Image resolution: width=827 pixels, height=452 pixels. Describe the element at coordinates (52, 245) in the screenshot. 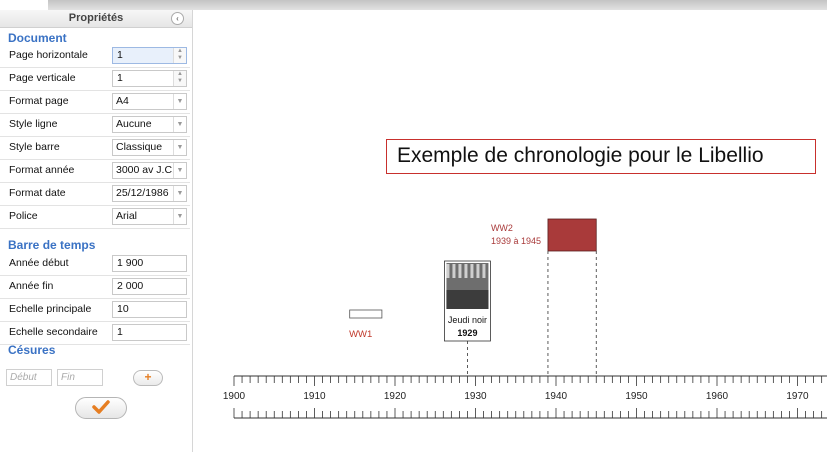

I see `section-timebar: Barre de temps` at that location.